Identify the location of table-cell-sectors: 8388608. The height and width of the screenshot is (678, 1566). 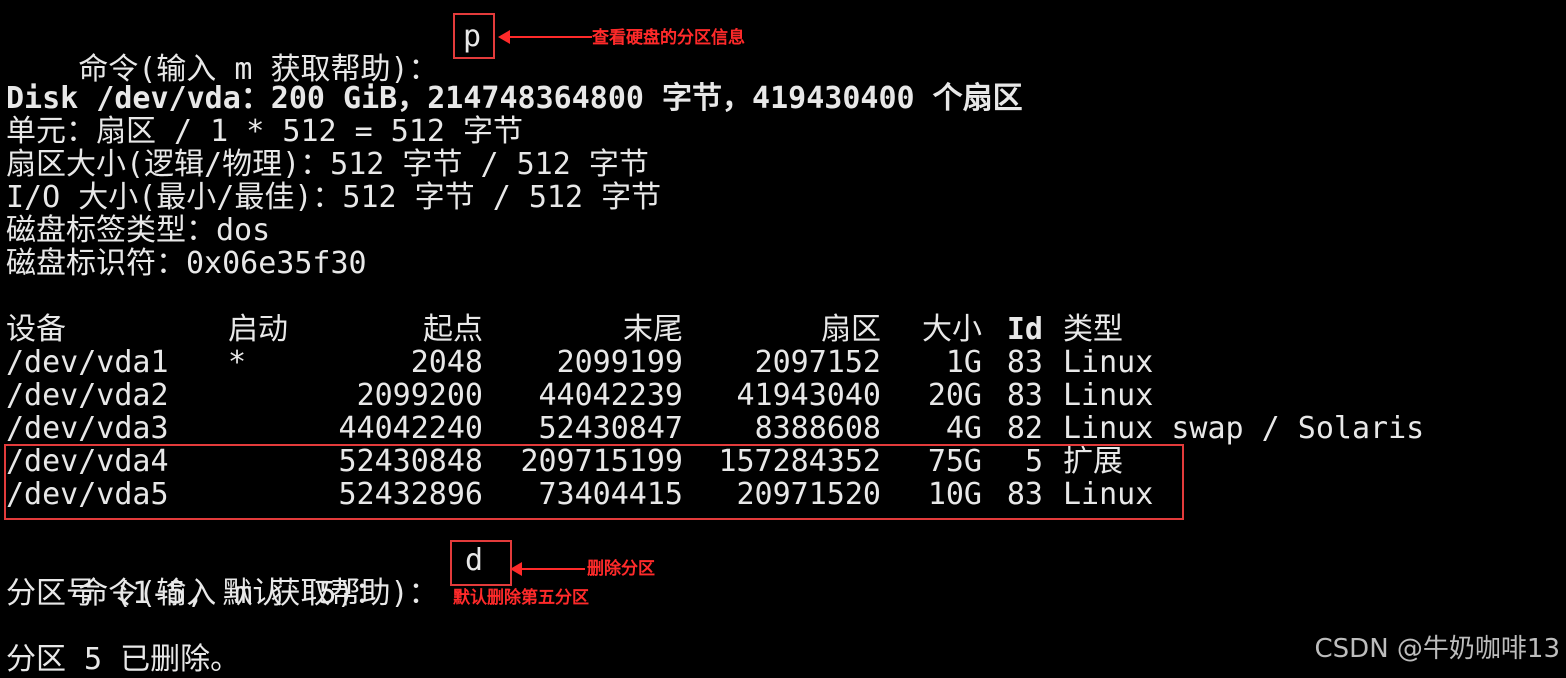
(817, 428).